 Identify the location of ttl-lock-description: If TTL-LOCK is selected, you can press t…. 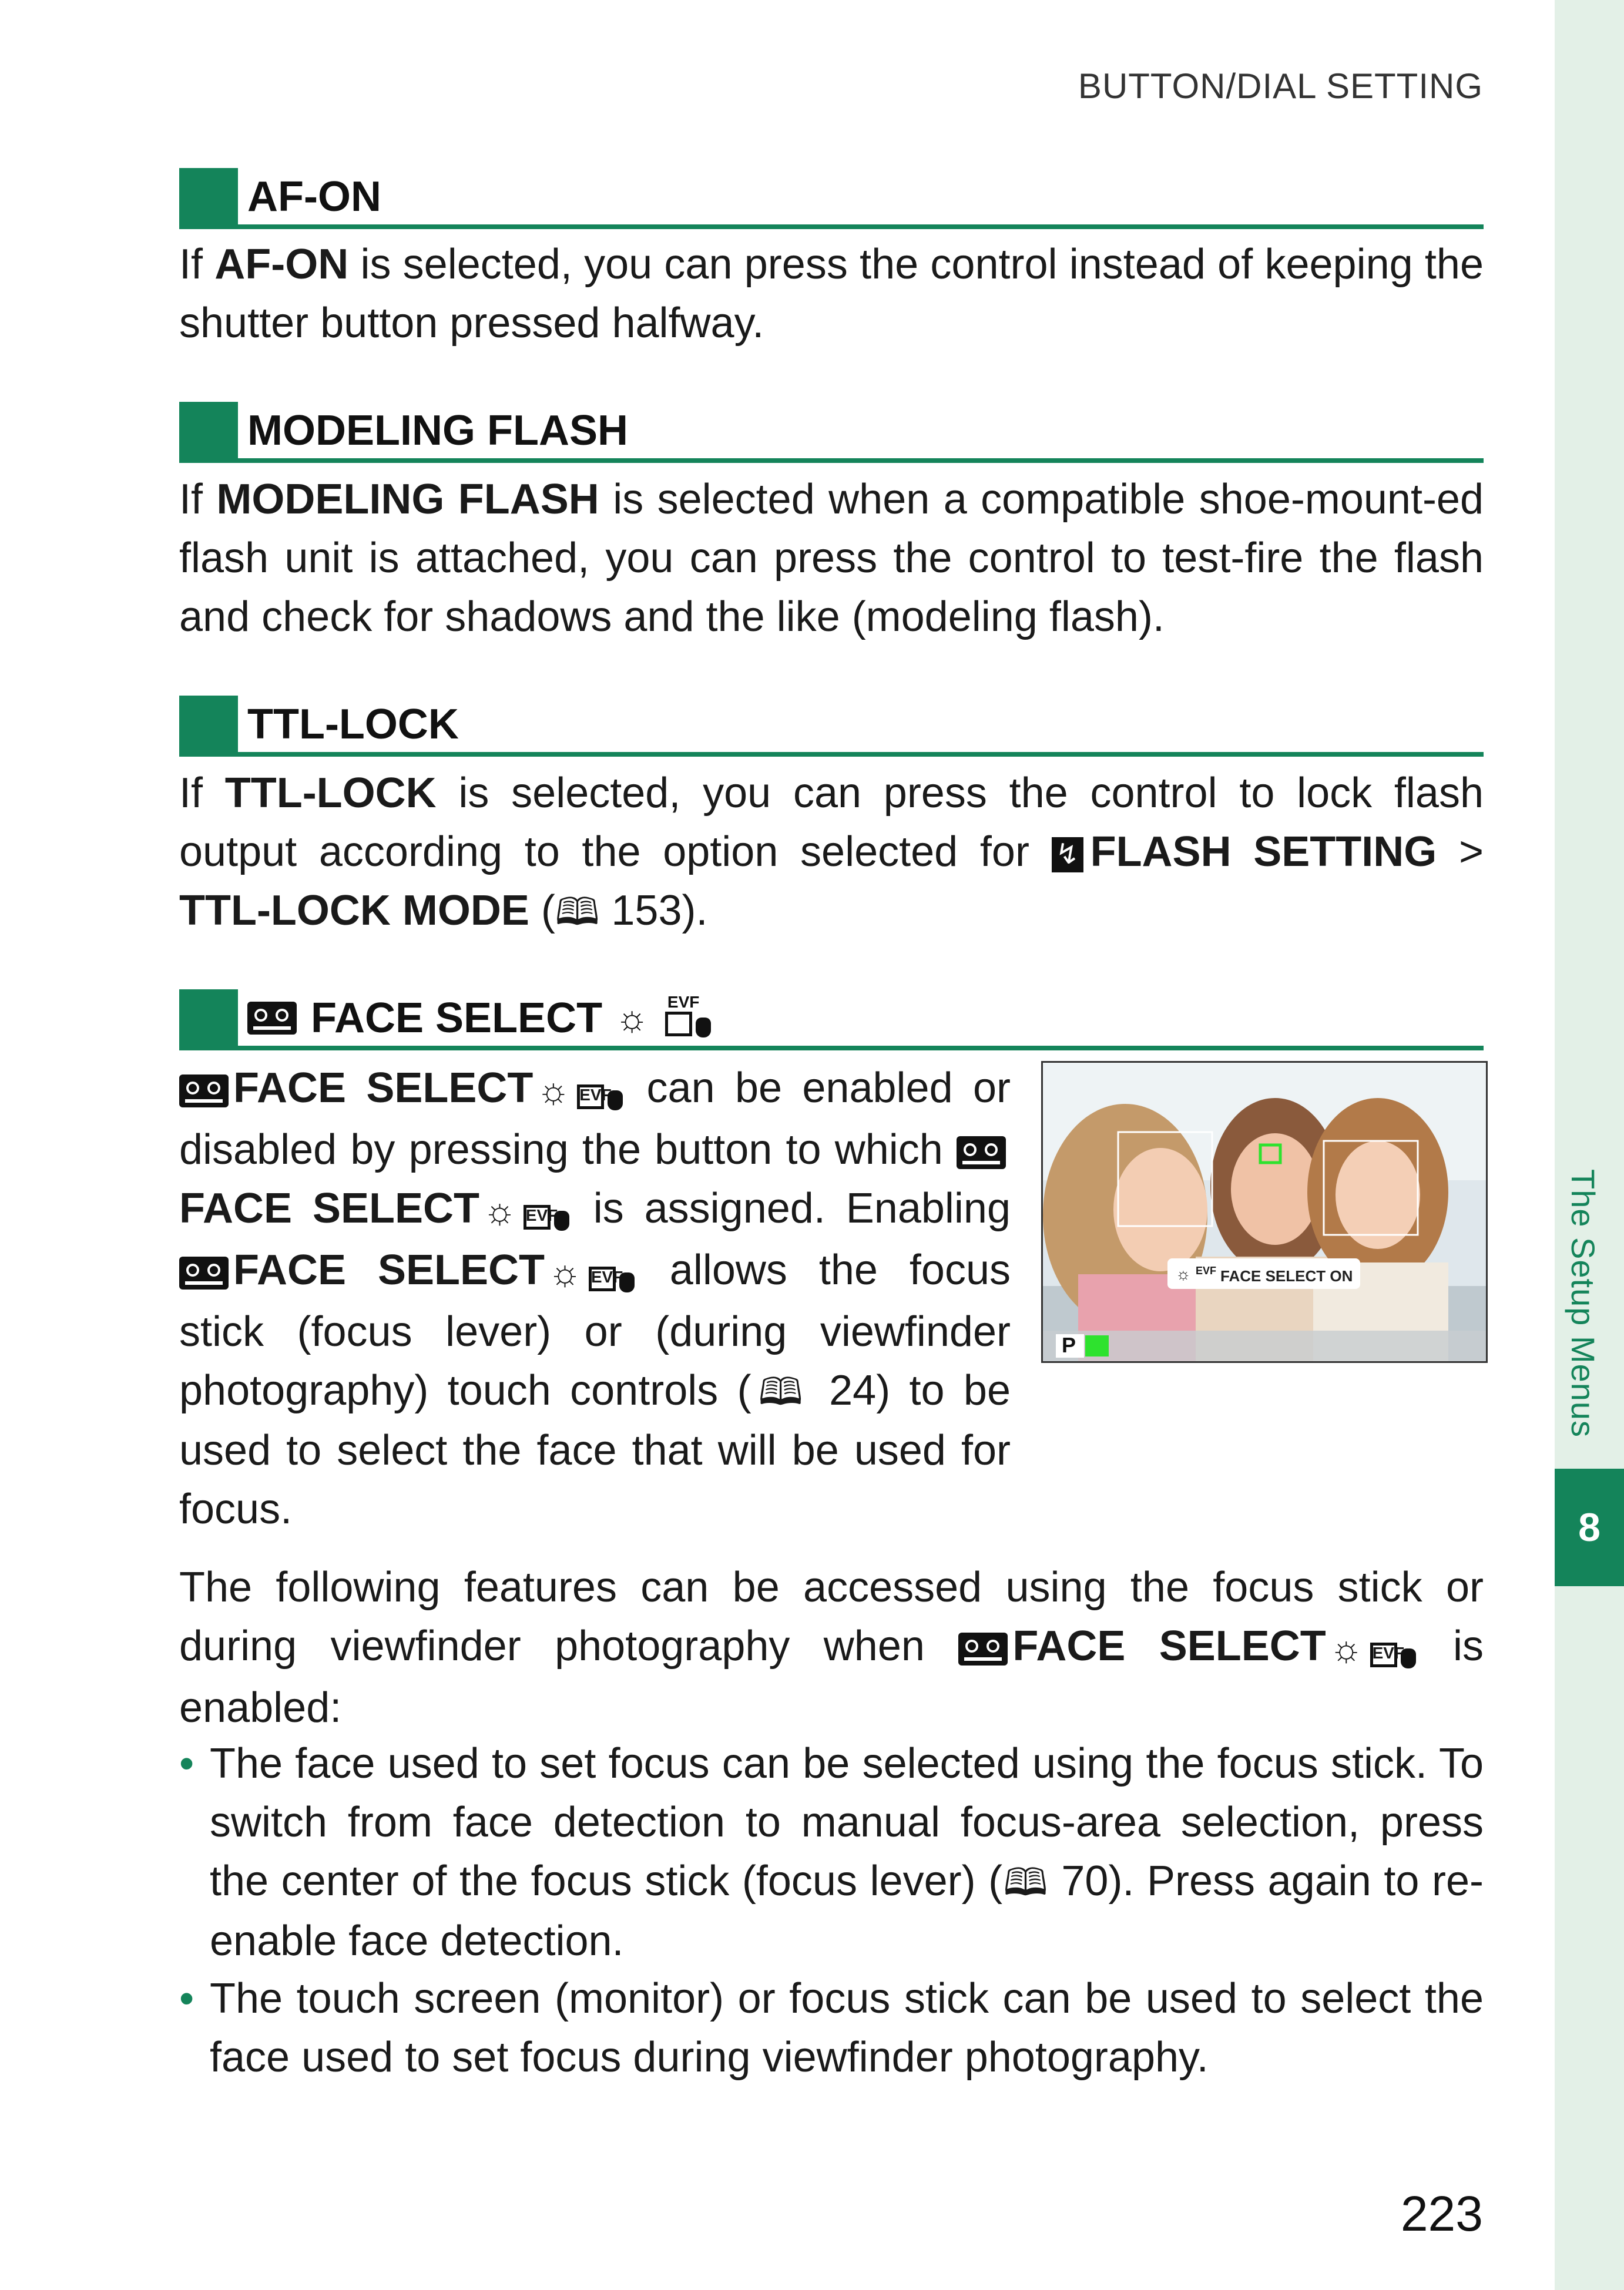
(831, 852).